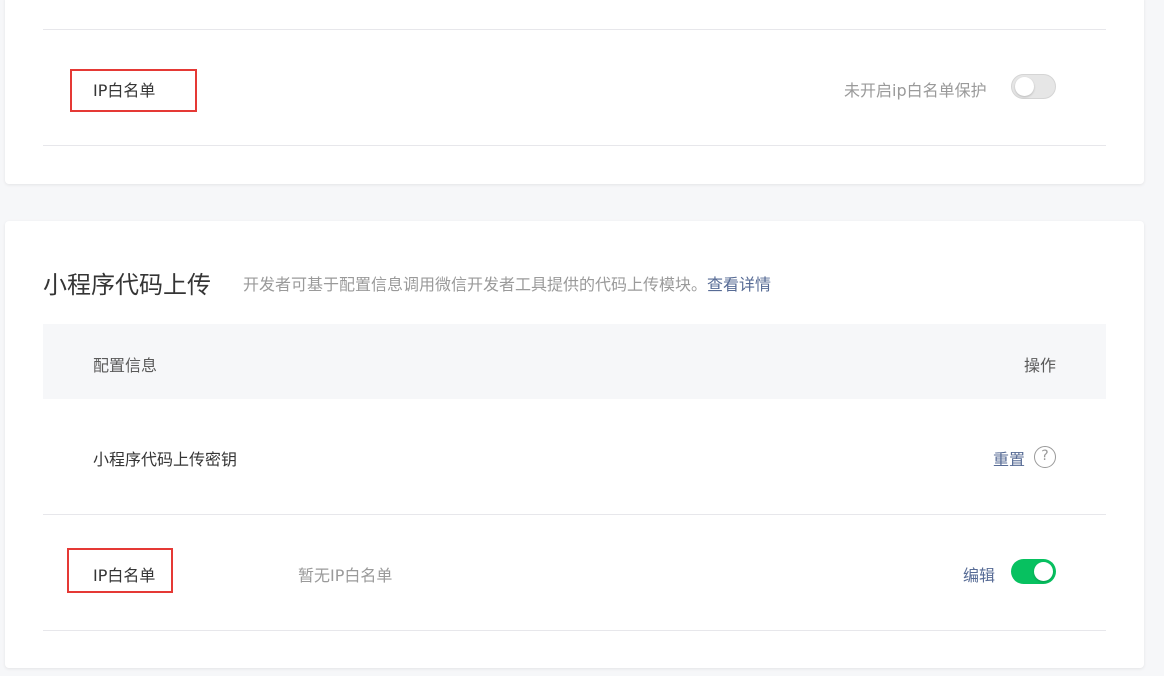 This screenshot has height=676, width=1164. I want to click on section-title: 小程序代码上传, so click(127, 285).